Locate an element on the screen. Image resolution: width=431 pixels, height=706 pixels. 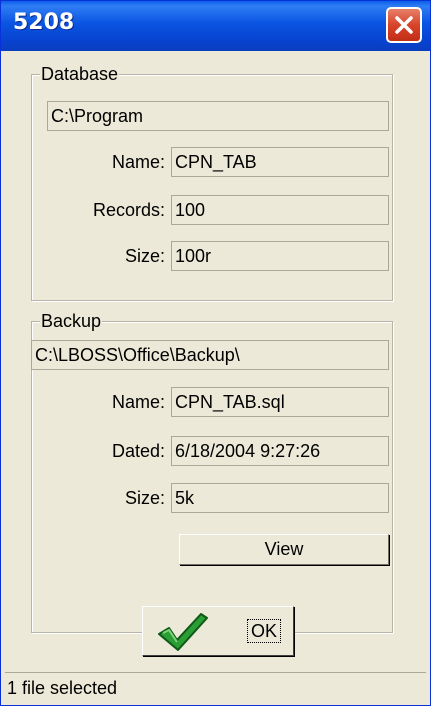
backup-name-label: Name: is located at coordinates (138, 402).